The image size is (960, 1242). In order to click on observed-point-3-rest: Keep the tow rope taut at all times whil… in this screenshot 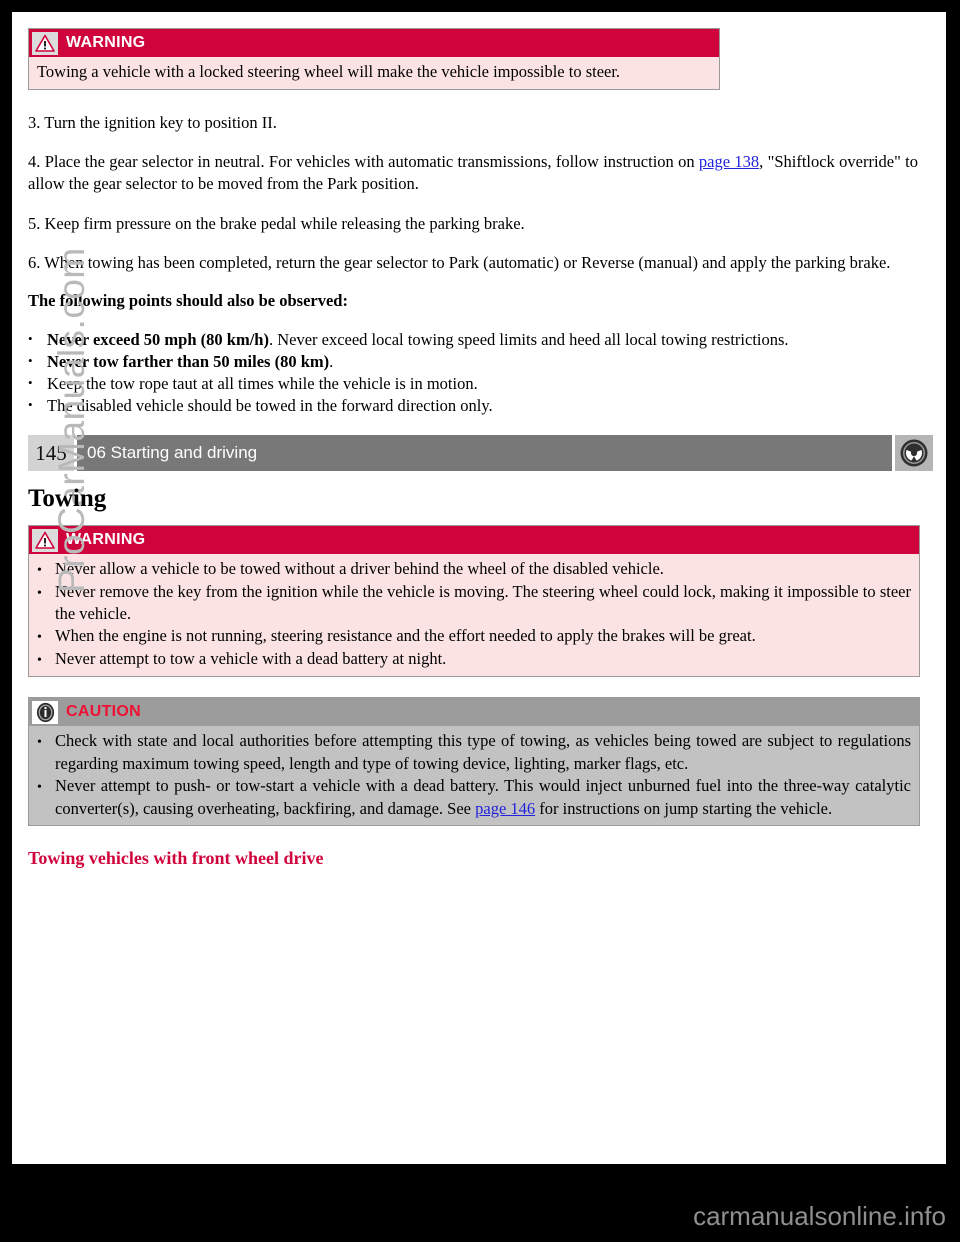, I will do `click(262, 384)`.